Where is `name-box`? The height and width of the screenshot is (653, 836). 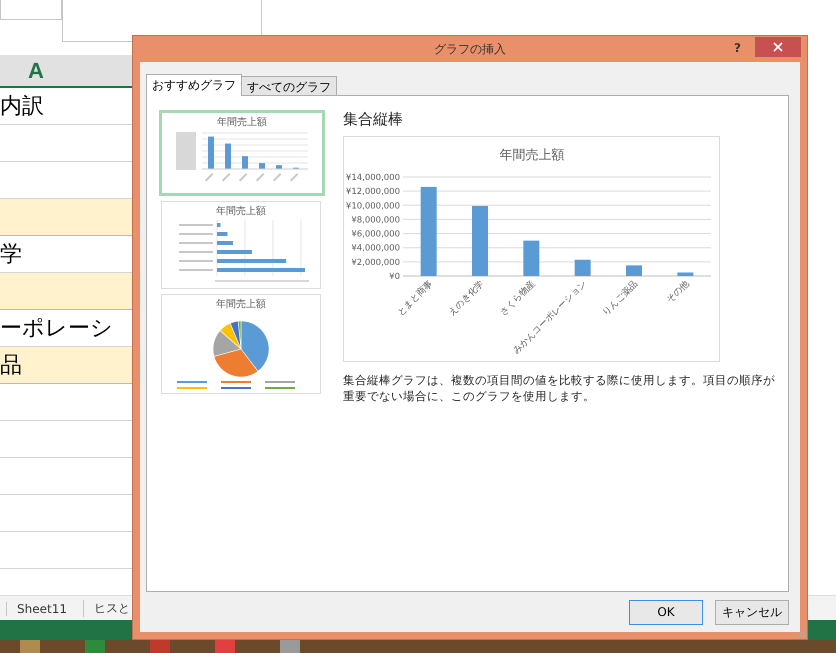
name-box is located at coordinates (31, 10).